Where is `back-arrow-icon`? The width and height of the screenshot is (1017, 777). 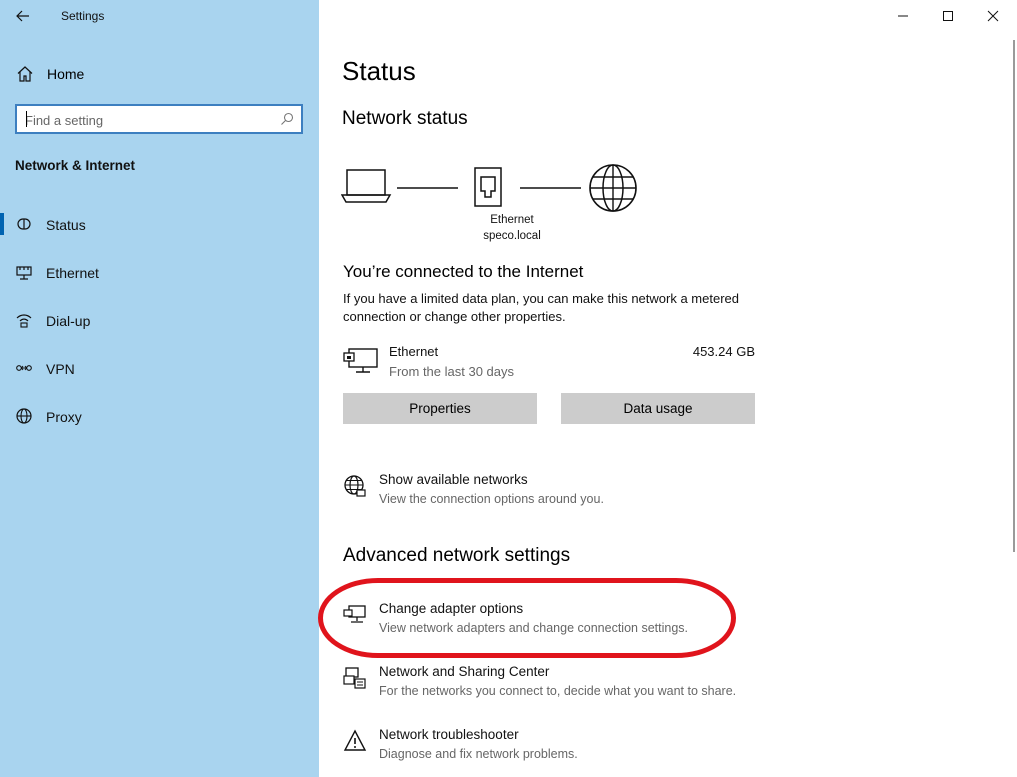 back-arrow-icon is located at coordinates (22, 16).